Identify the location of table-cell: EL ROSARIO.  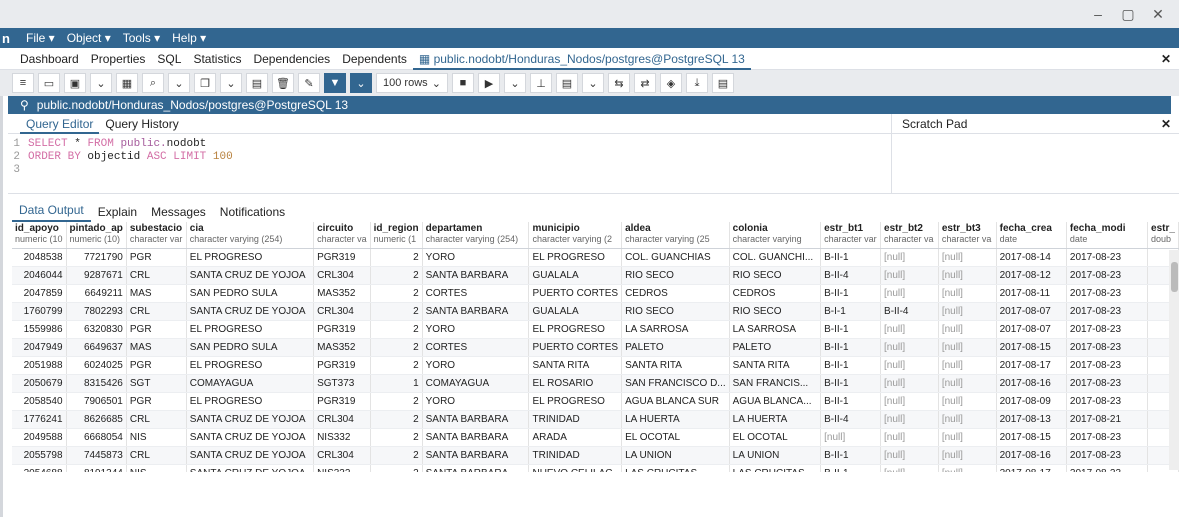
(575, 383).